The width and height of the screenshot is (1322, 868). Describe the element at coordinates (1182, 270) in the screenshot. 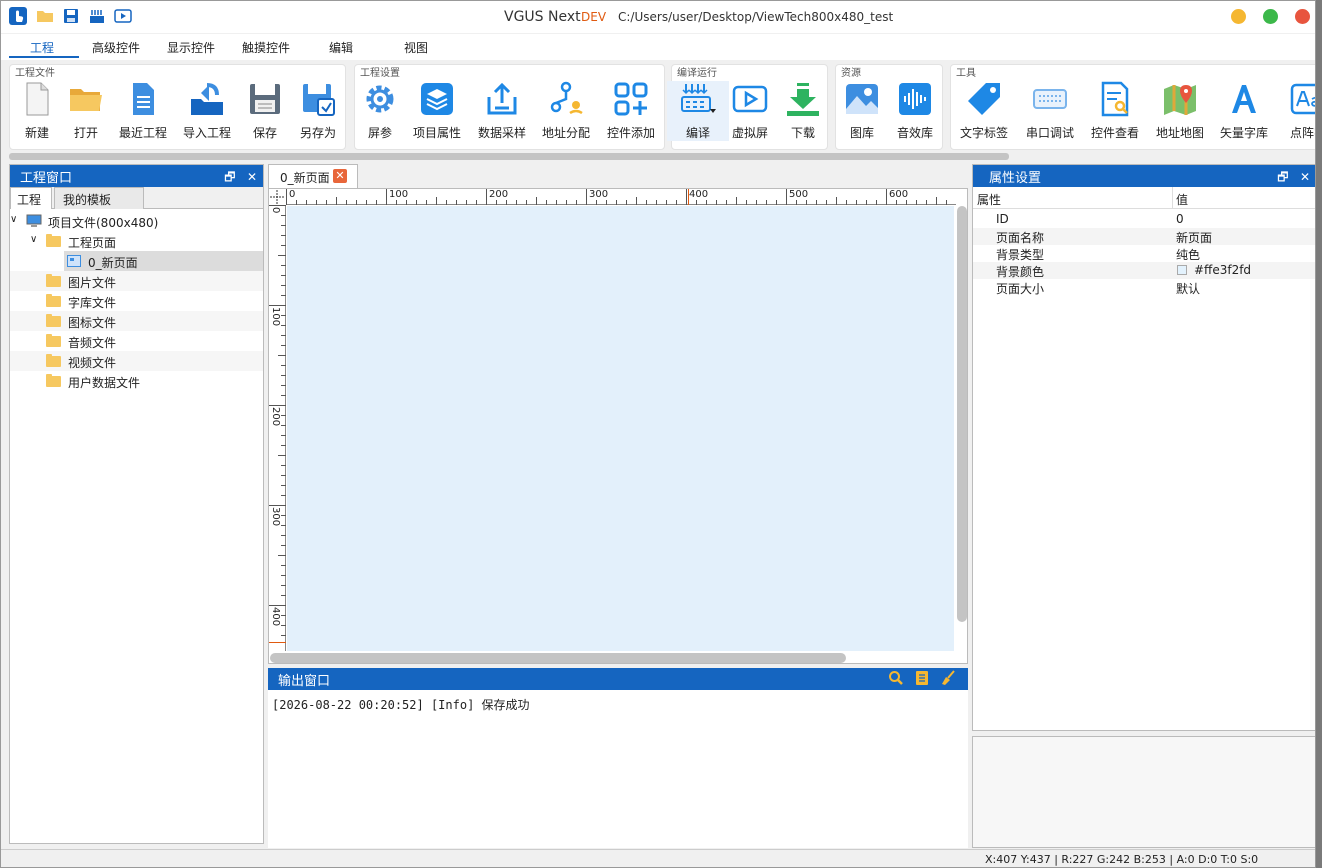

I see `color-swatch` at that location.